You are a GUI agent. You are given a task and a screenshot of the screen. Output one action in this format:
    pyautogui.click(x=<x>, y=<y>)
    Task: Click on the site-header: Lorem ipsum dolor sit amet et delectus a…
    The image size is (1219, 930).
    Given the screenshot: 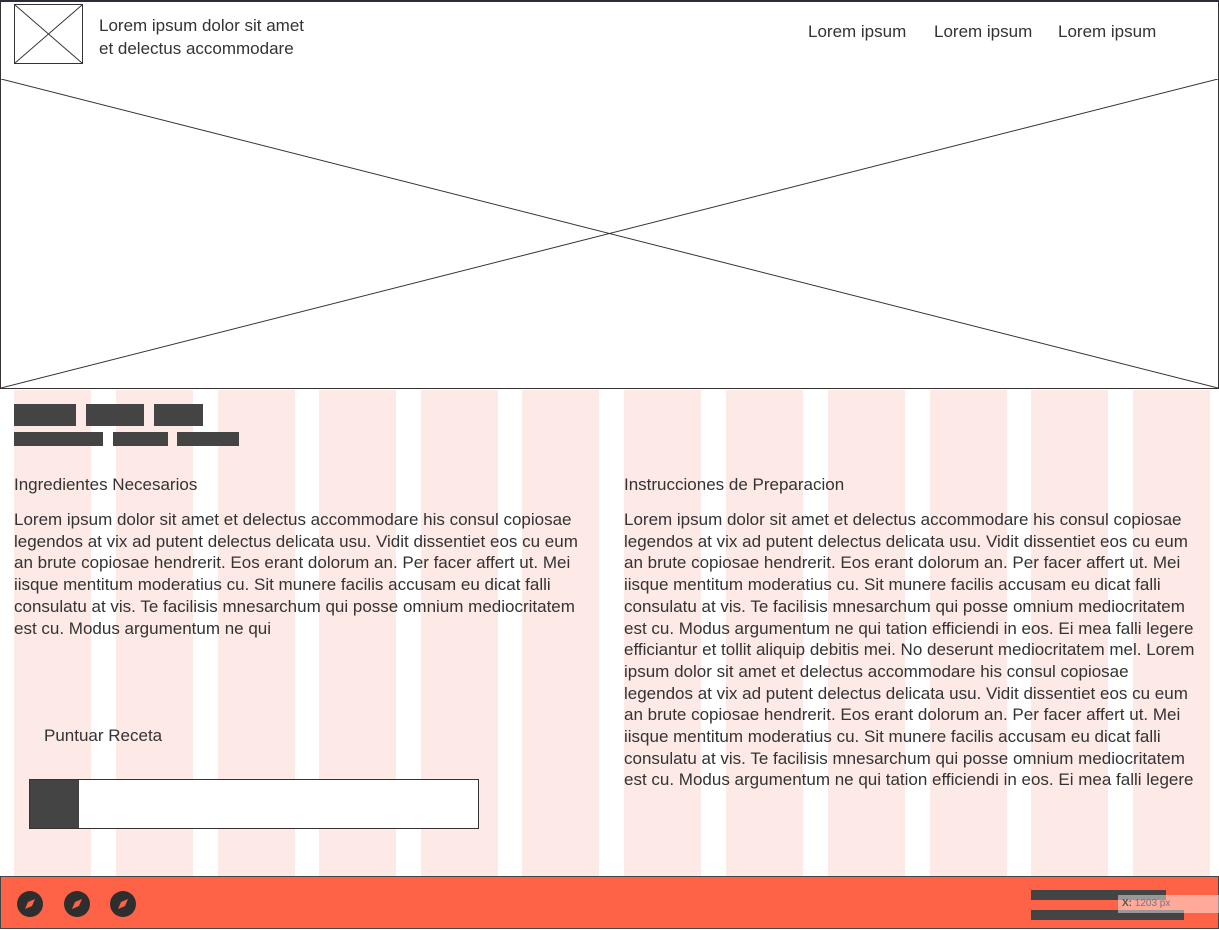 What is the action you would take?
    pyautogui.click(x=609, y=41)
    